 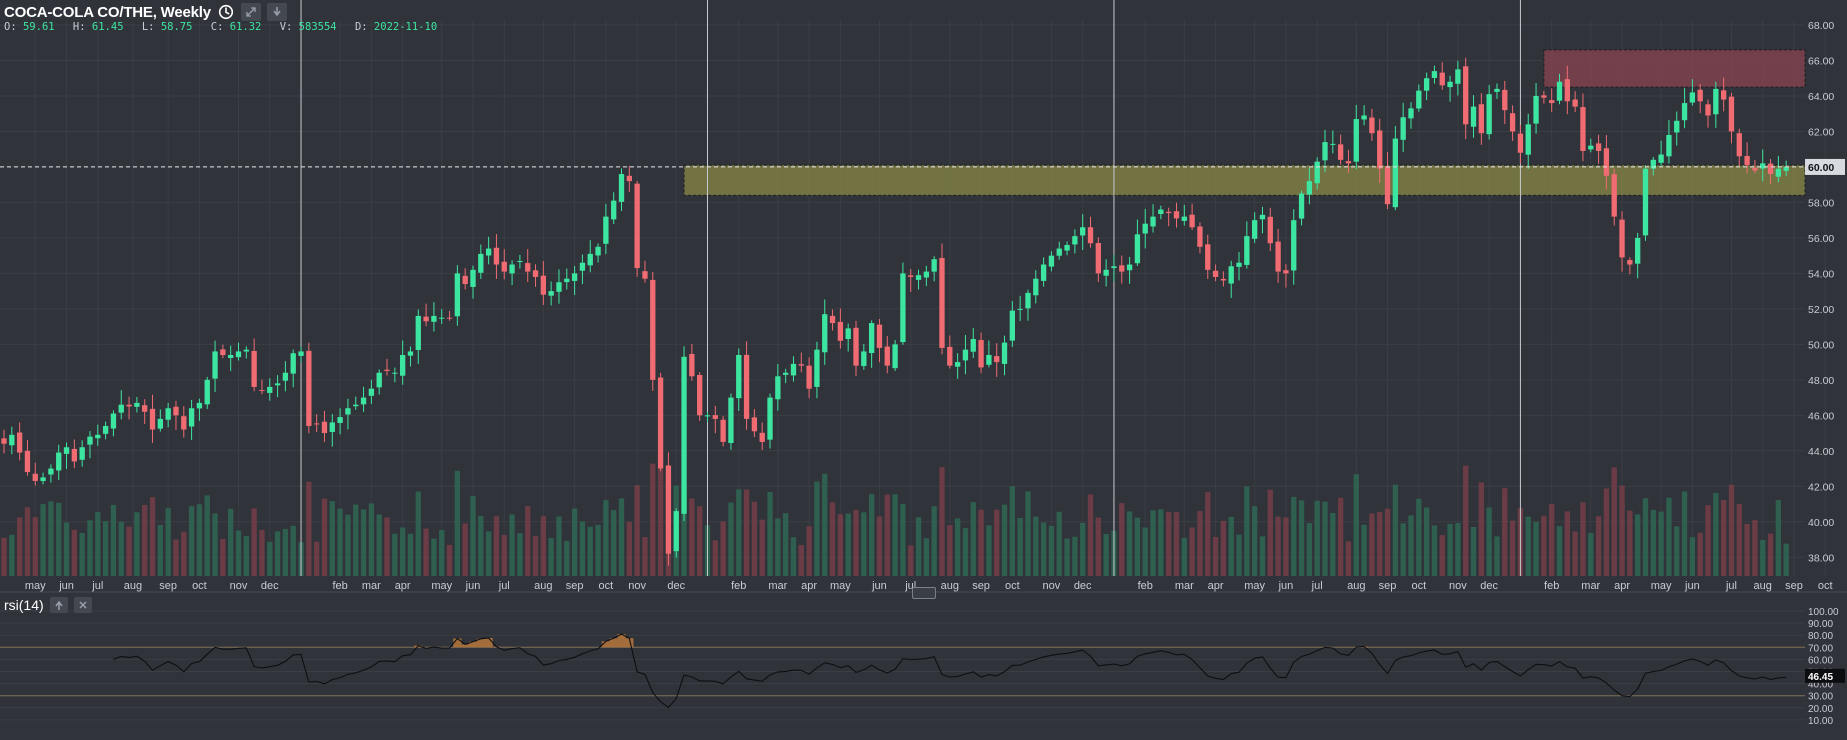 What do you see at coordinates (250, 12) in the screenshot?
I see `expand-icon` at bounding box center [250, 12].